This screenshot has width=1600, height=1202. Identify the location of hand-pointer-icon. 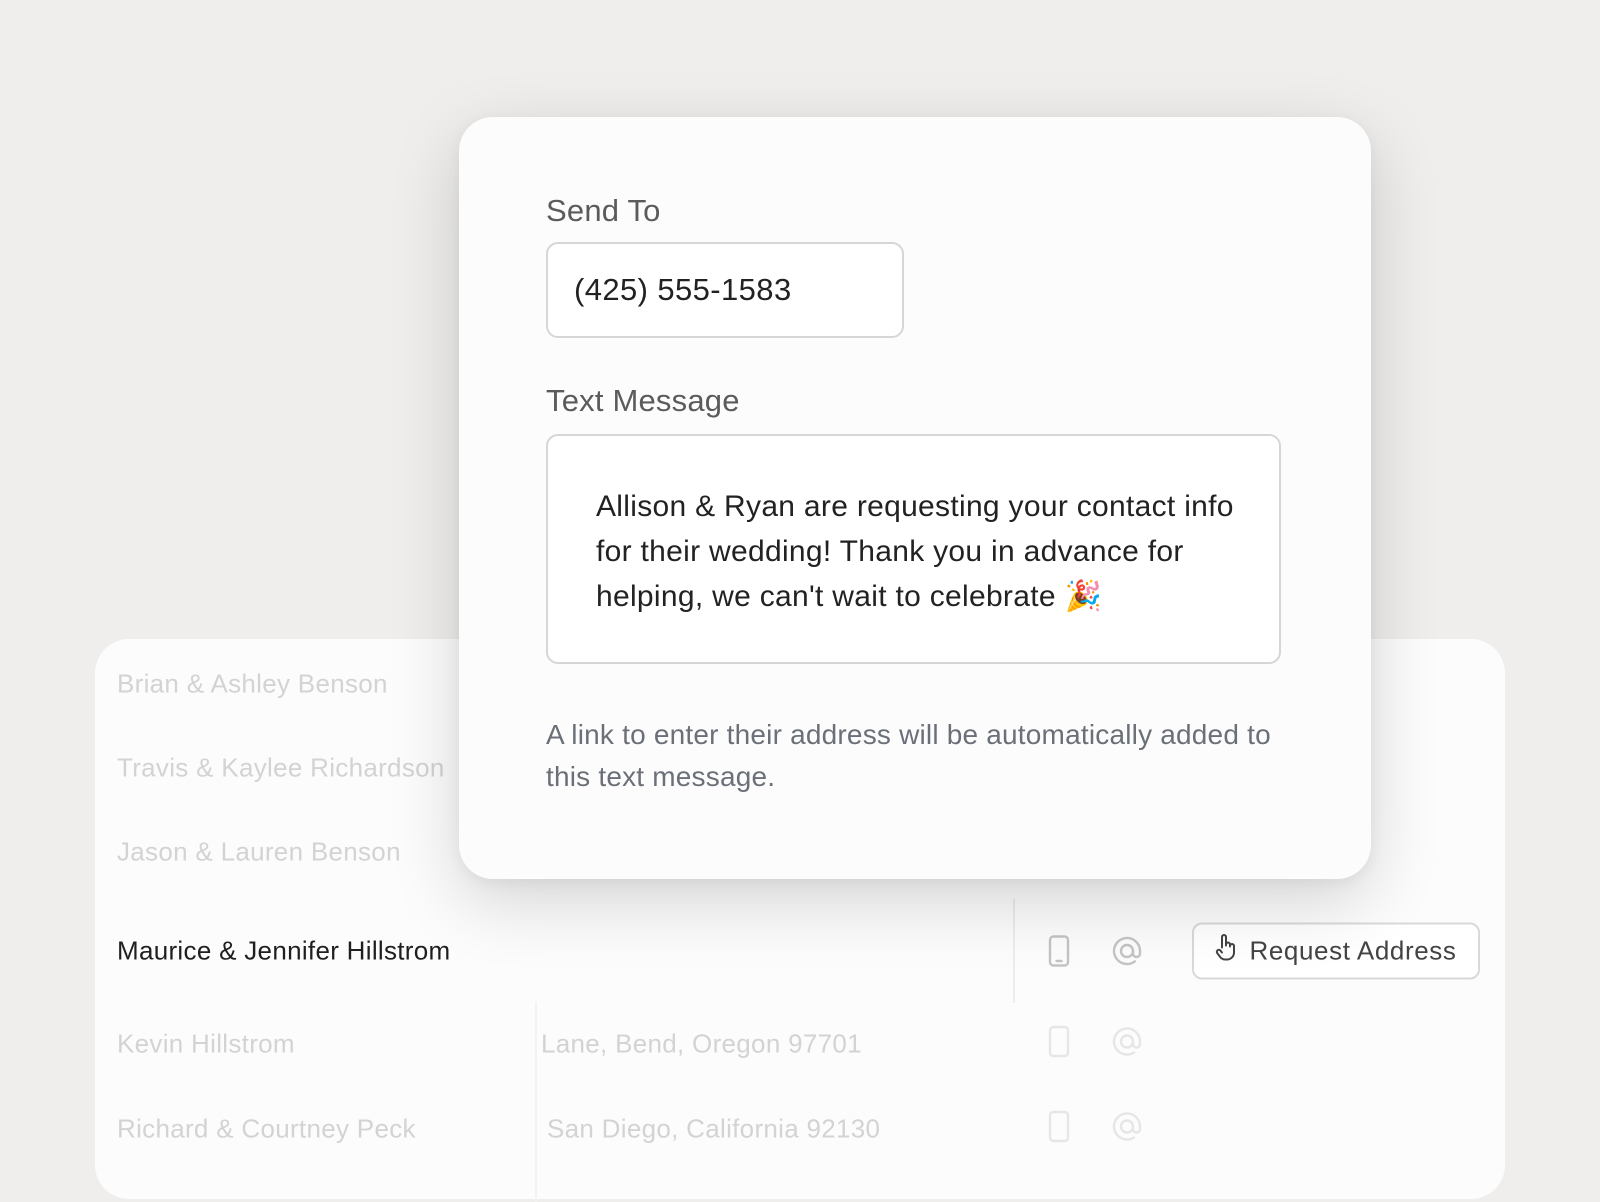
(1226, 951).